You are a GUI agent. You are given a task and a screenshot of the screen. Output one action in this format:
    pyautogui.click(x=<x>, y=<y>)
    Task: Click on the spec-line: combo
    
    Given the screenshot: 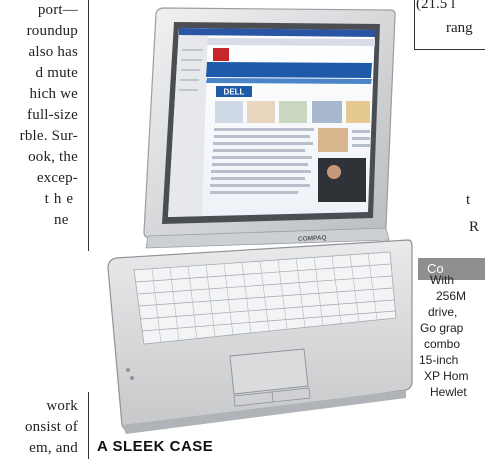 What is the action you would take?
    pyautogui.click(x=442, y=344)
    